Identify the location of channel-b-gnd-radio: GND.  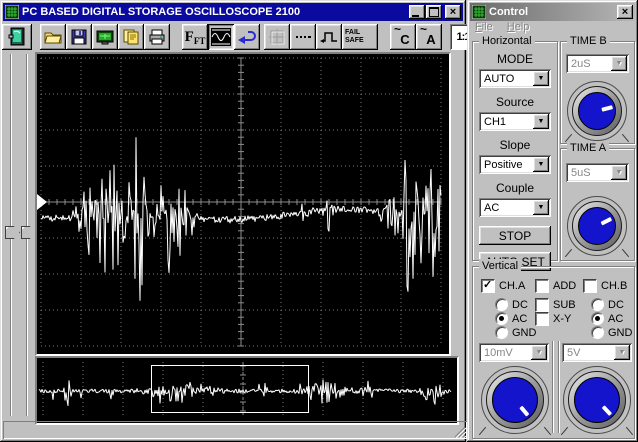
(611, 332).